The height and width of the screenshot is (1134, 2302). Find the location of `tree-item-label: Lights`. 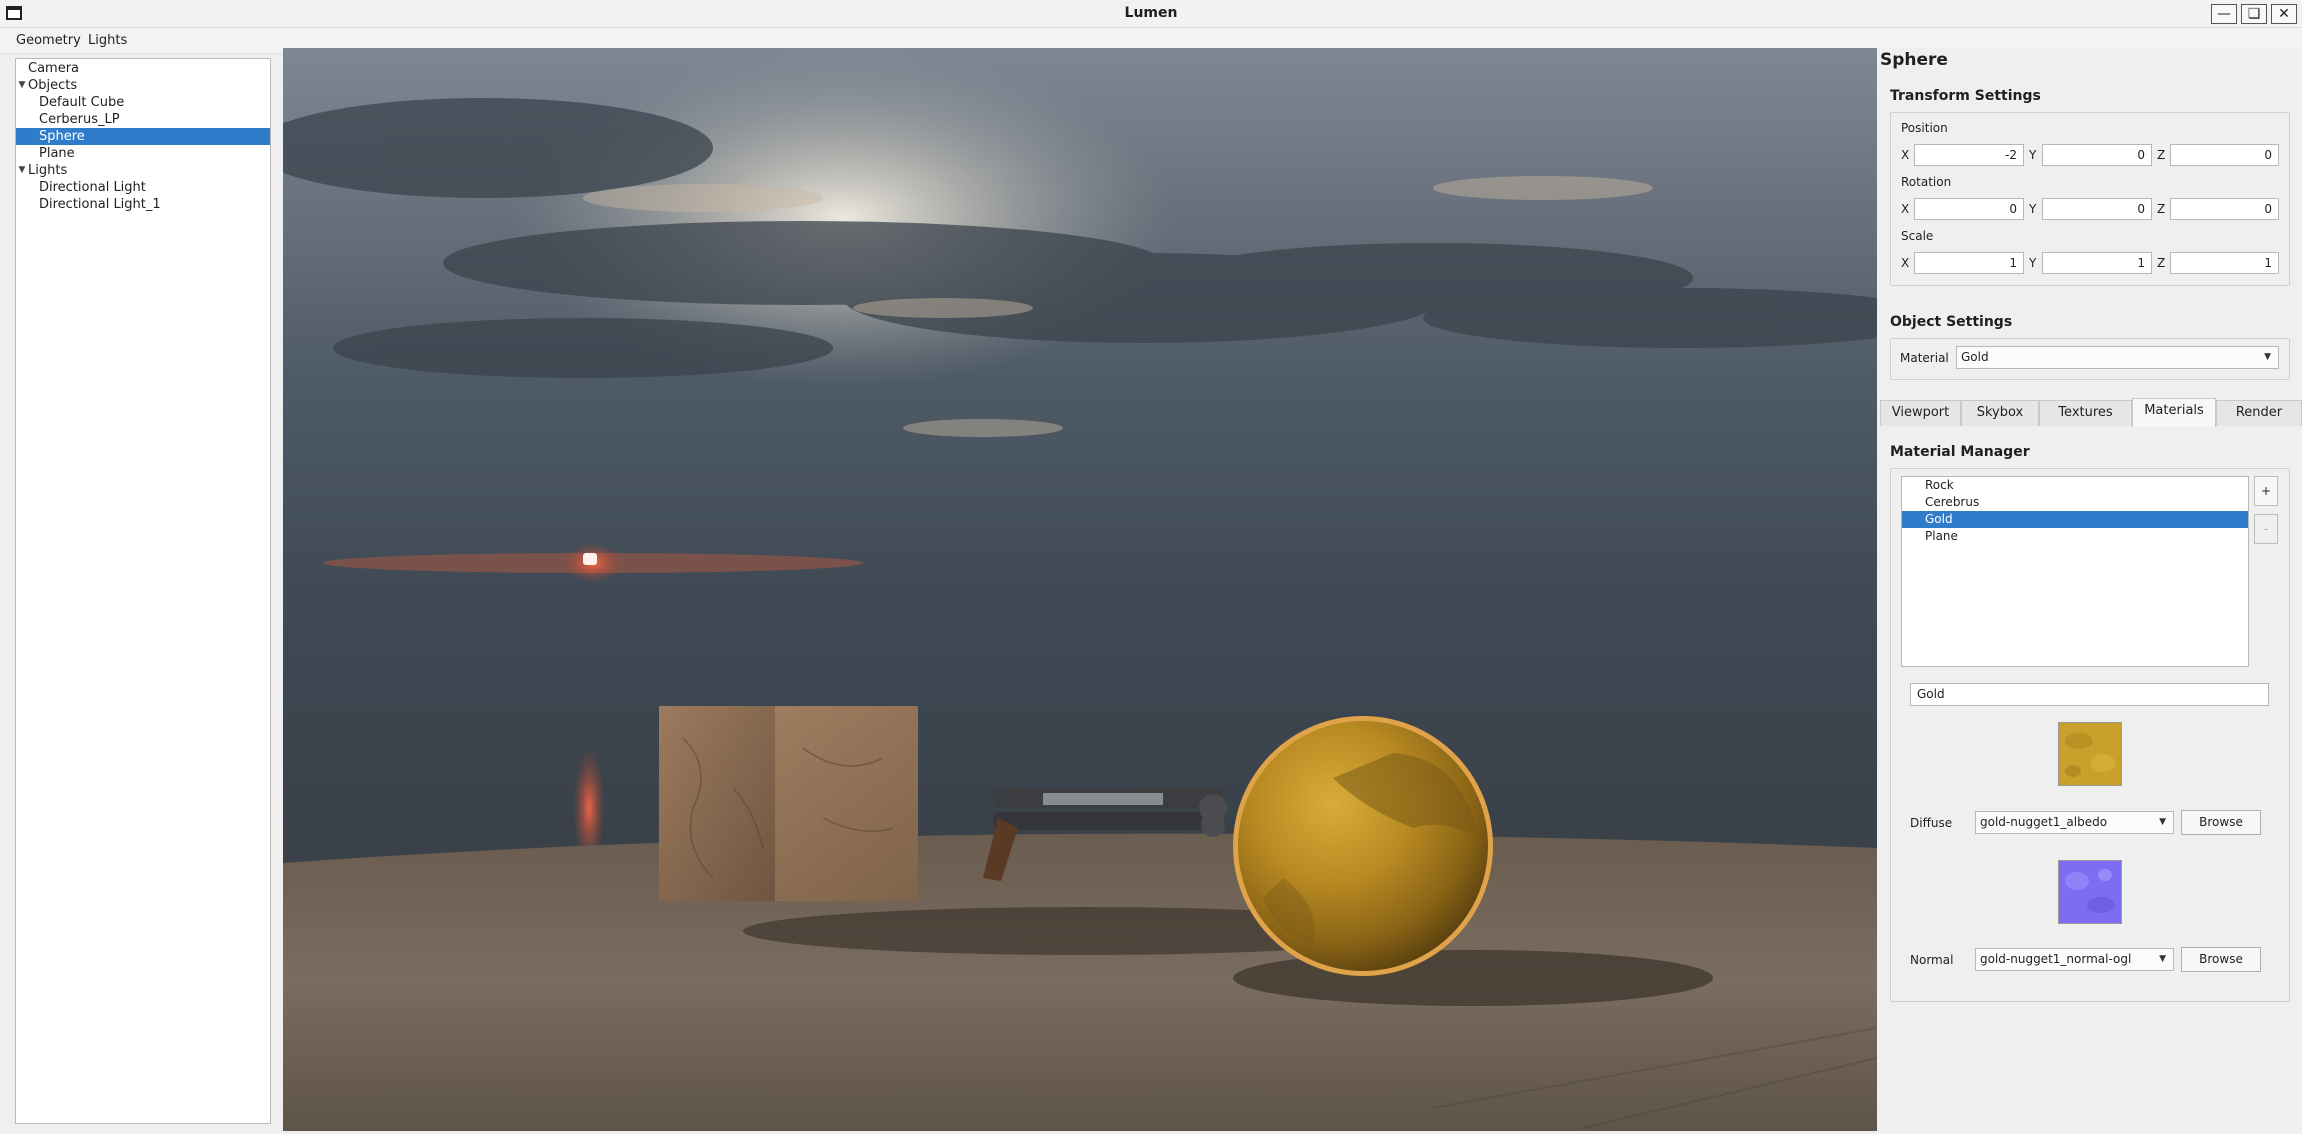

tree-item-label: Lights is located at coordinates (48, 170).